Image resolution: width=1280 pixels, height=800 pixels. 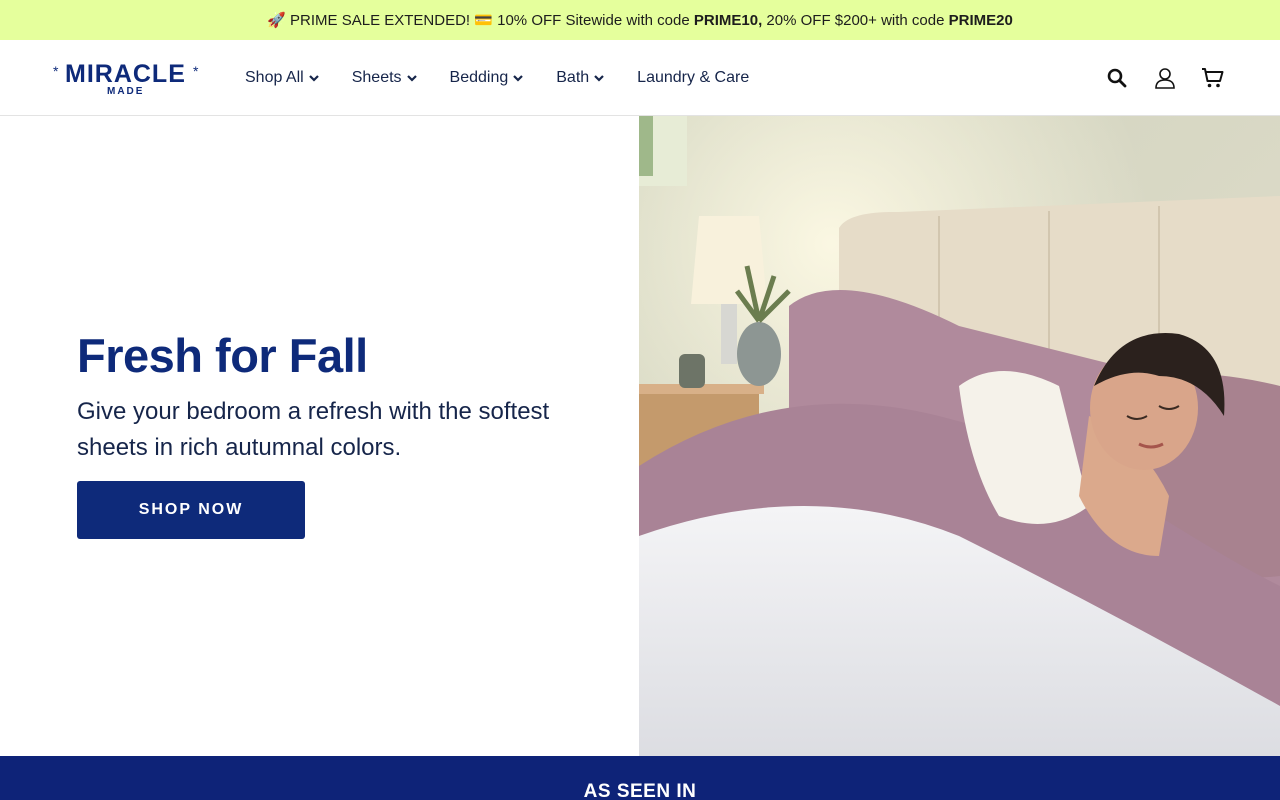 I want to click on header-actions, so click(x=1153, y=78).